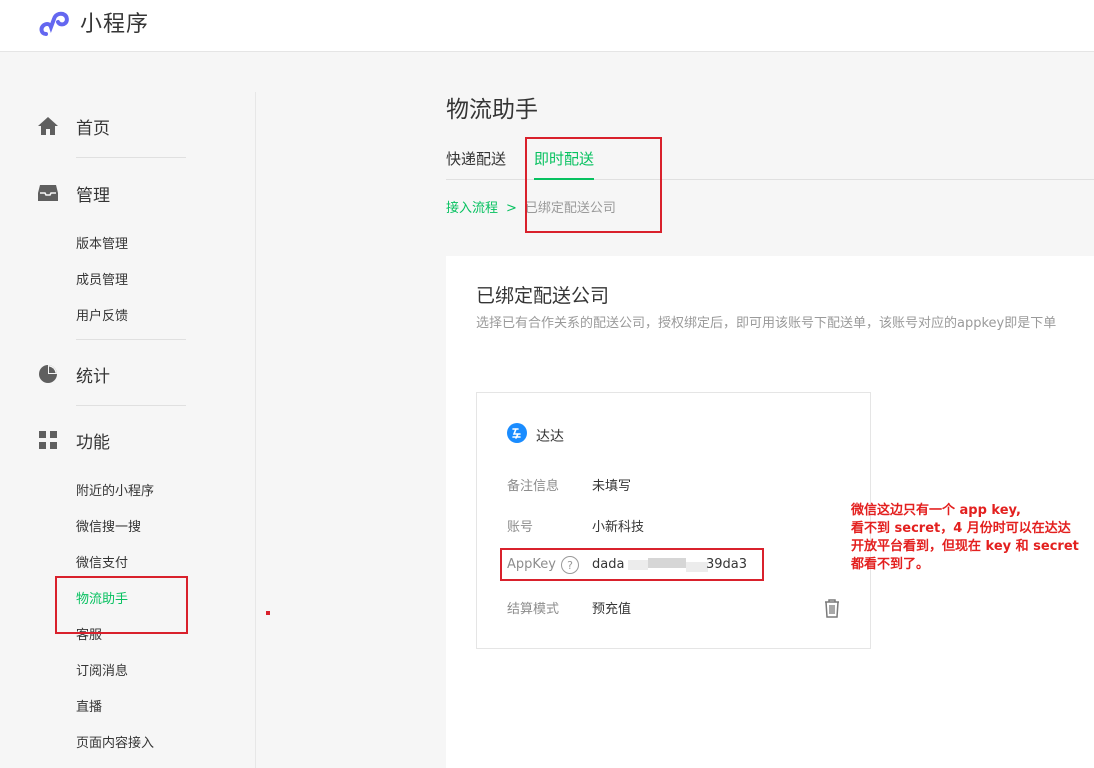 Image resolution: width=1094 pixels, height=768 pixels. What do you see at coordinates (472, 208) in the screenshot?
I see `breadcrumb-link: 接入流程` at bounding box center [472, 208].